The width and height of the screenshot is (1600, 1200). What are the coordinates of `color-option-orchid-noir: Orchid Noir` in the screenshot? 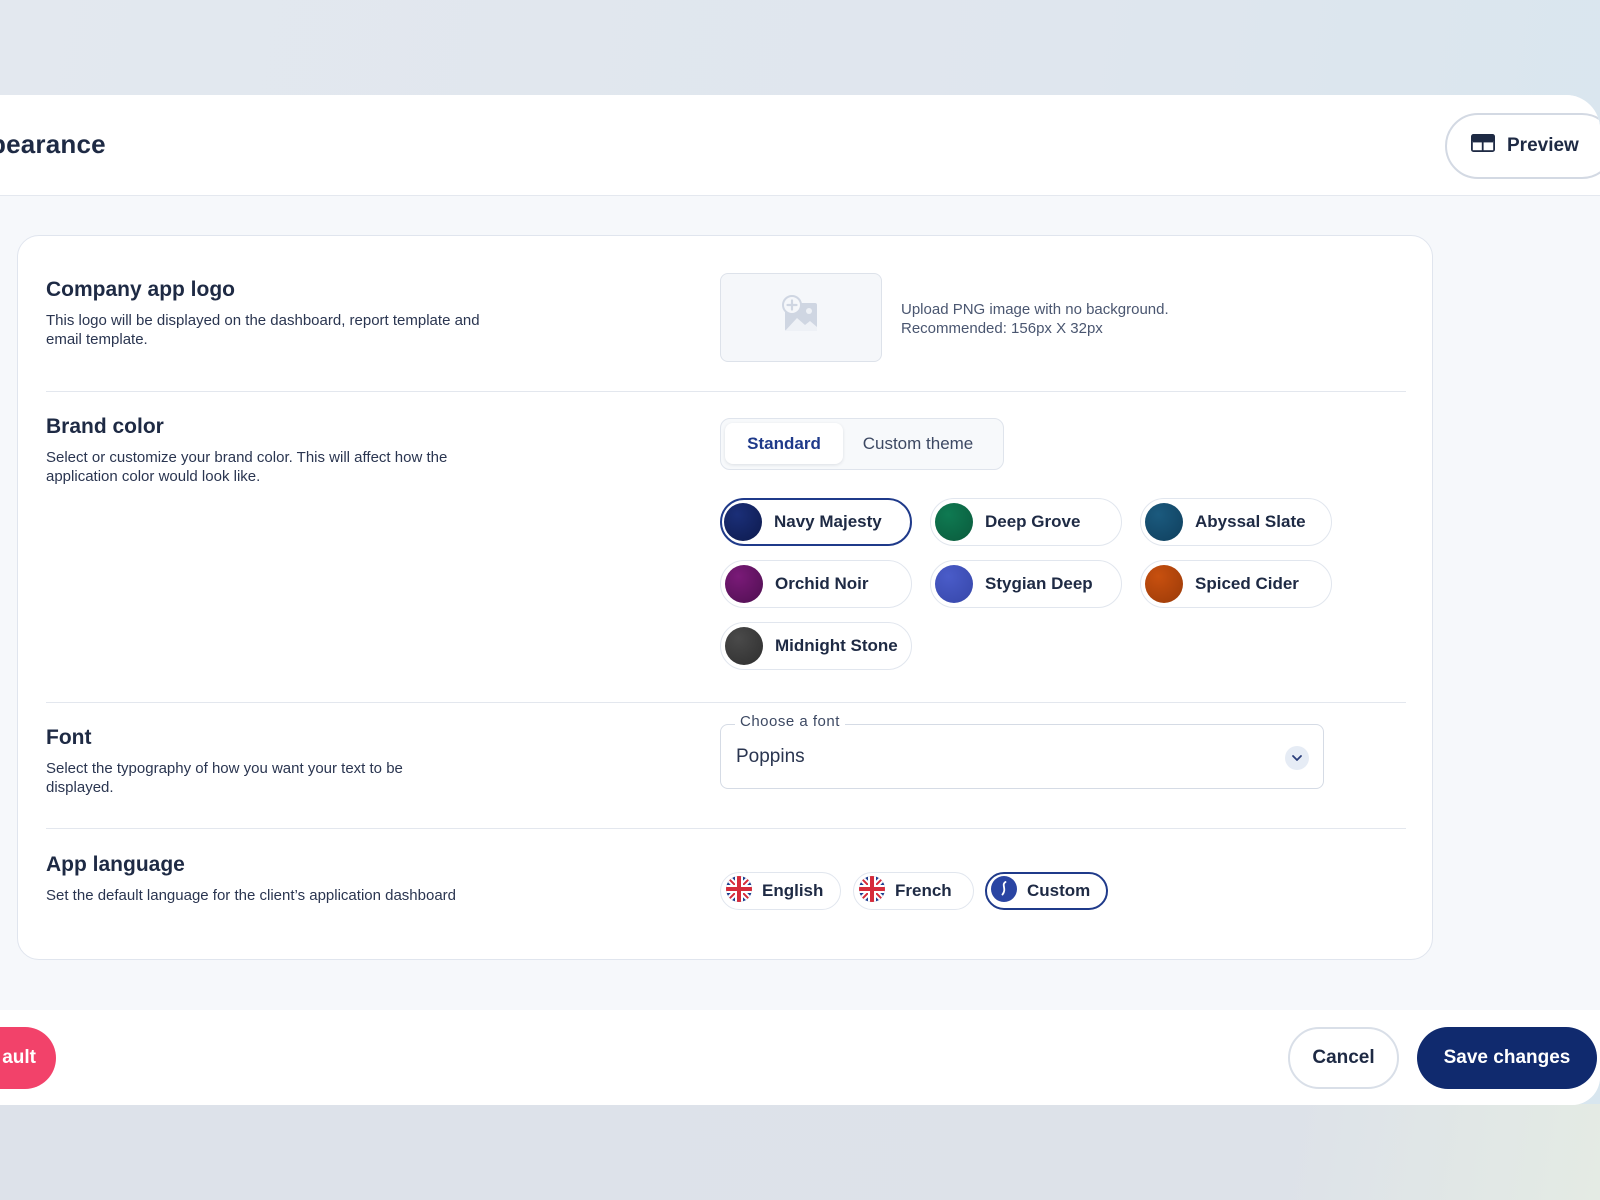 It's located at (816, 584).